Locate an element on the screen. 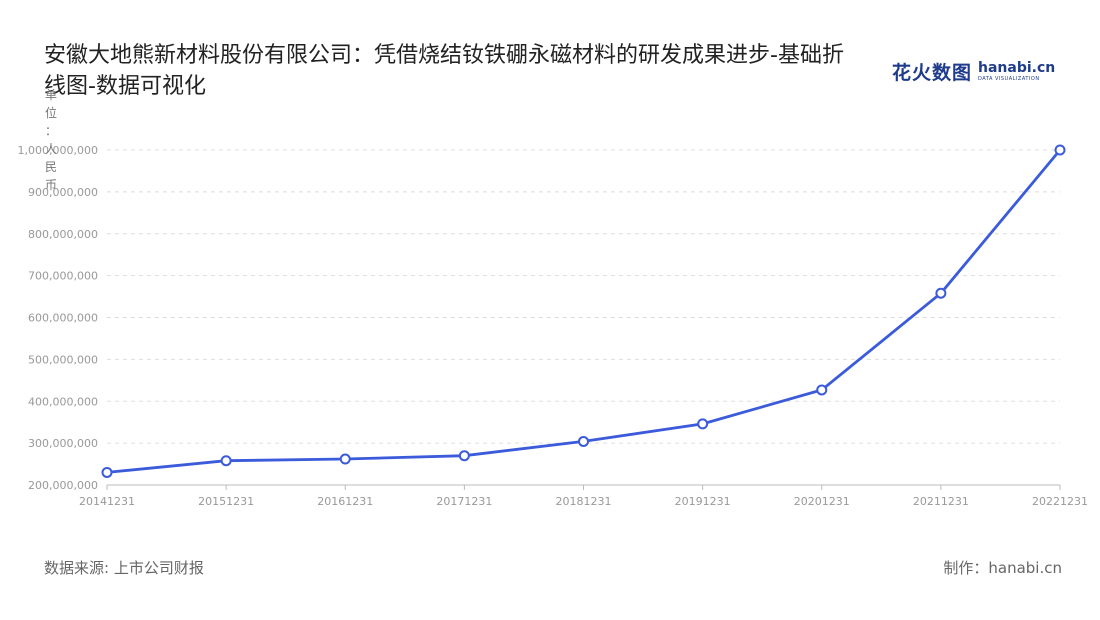  y-axis-unit-char: ： is located at coordinates (50, 131).